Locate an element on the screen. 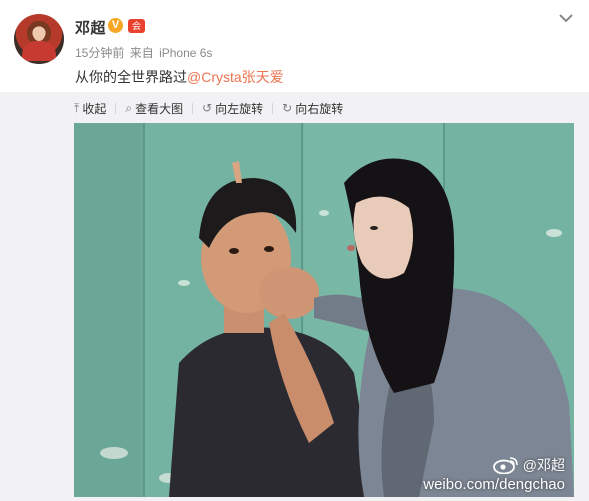 The width and height of the screenshot is (589, 501). image-watermark: @邓超 weibo.com/dengchao is located at coordinates (494, 474).